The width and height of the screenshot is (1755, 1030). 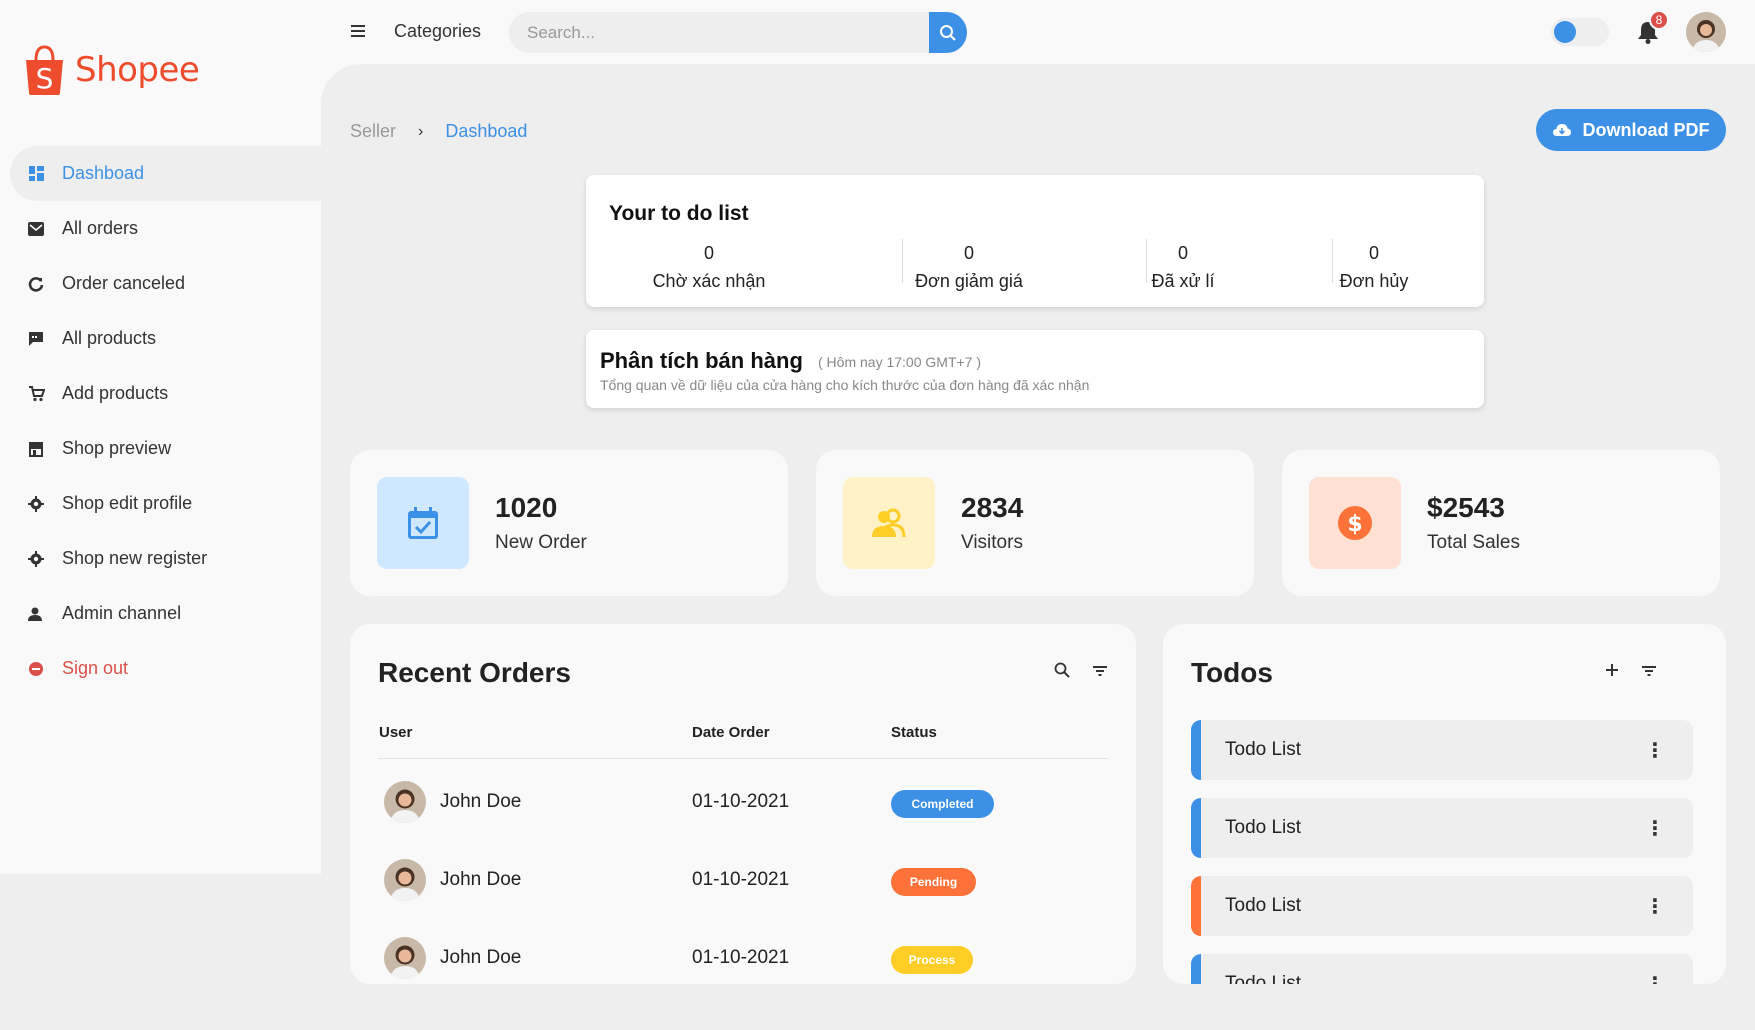 I want to click on visitors-box: 2834 Visitors, so click(x=1035, y=523).